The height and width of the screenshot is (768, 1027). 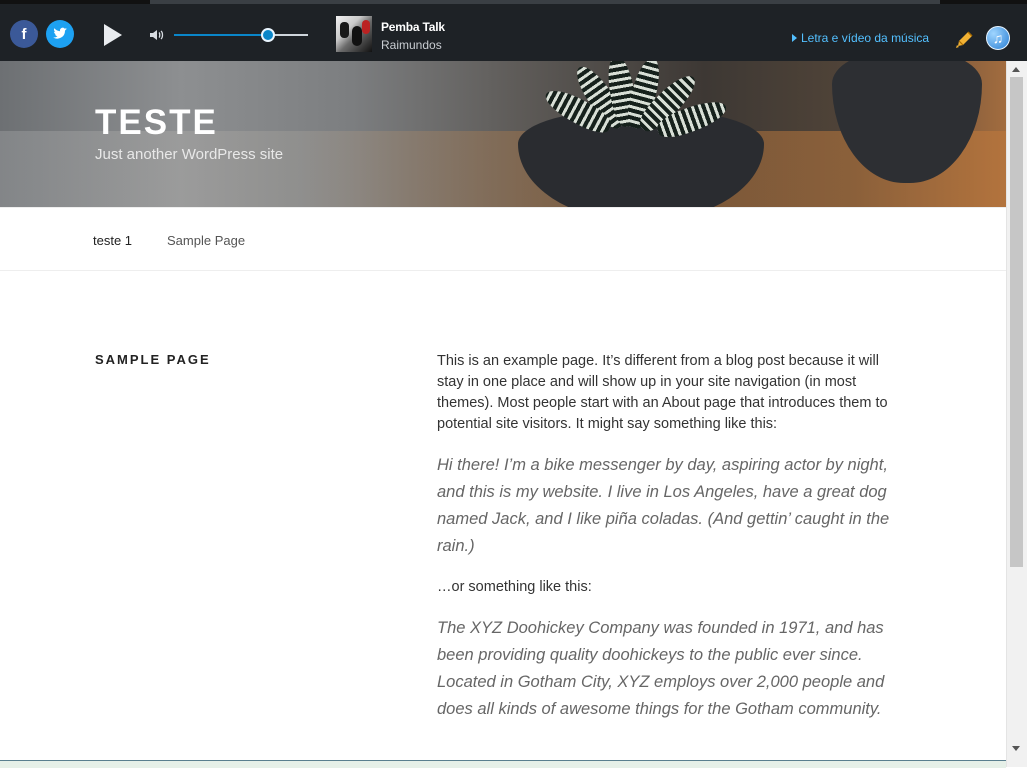 What do you see at coordinates (1016, 748) in the screenshot?
I see `scroll-down-arrow-icon` at bounding box center [1016, 748].